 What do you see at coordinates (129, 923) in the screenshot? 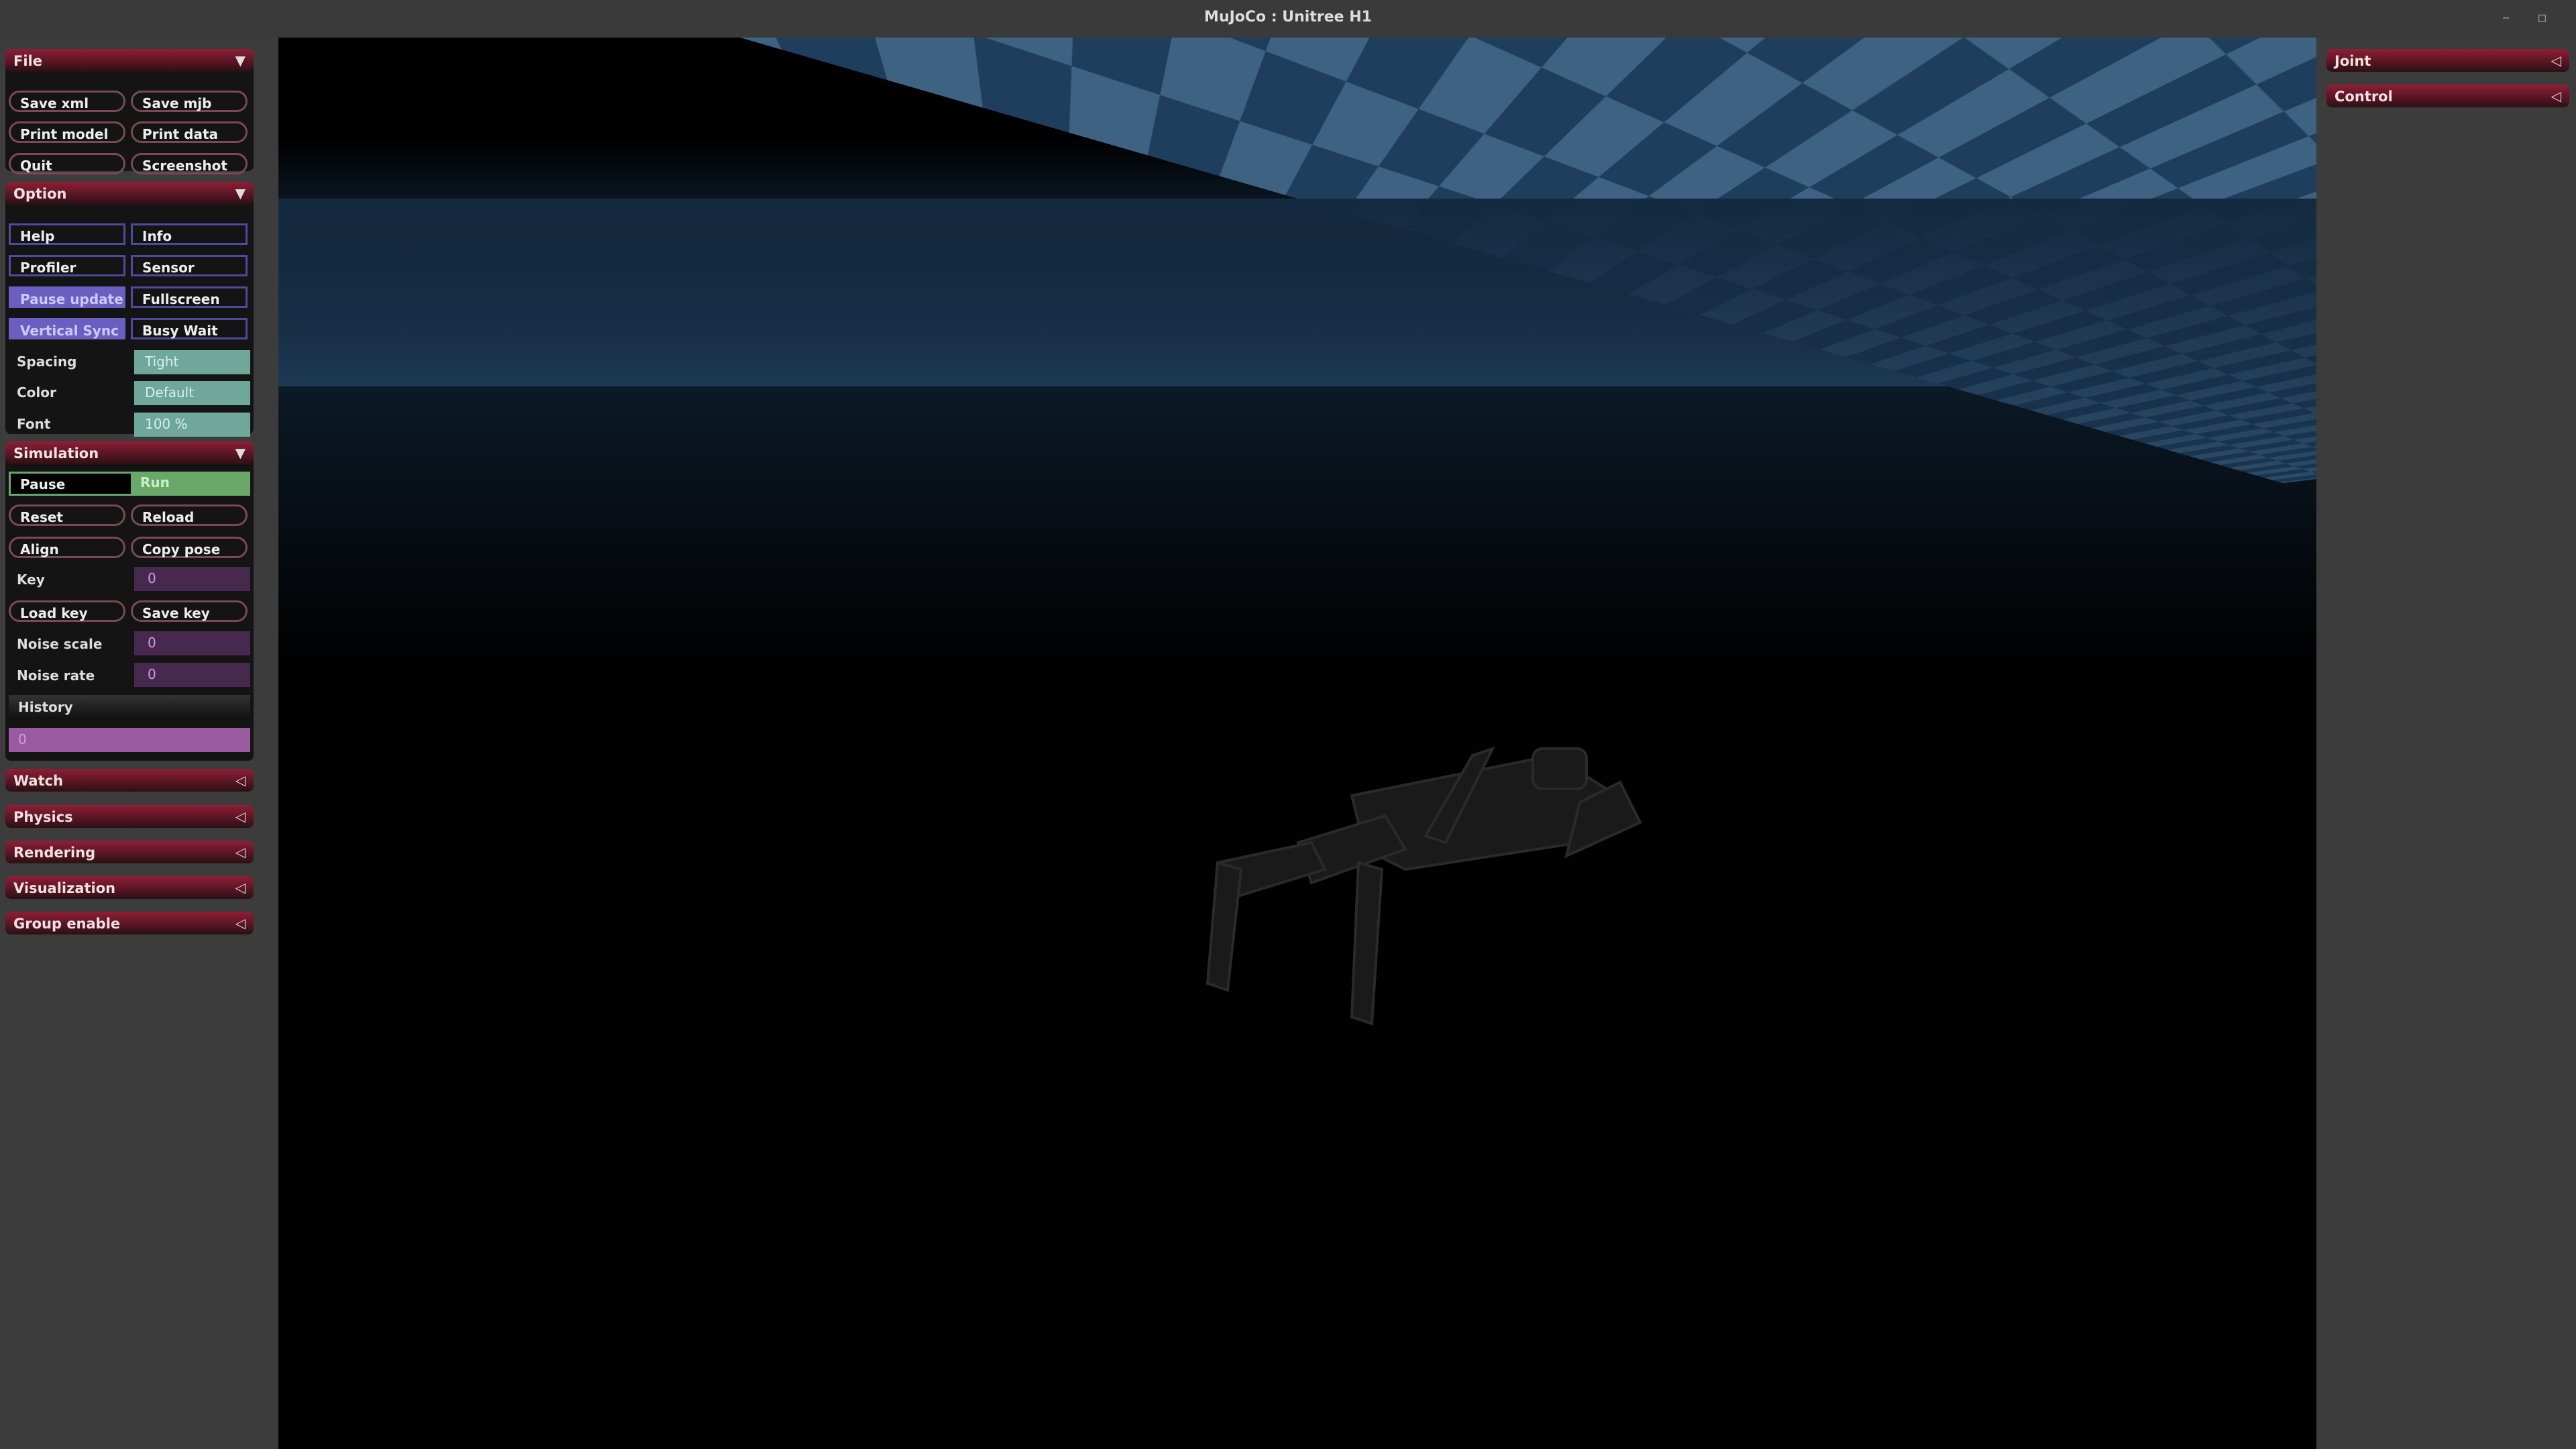
I see `section-group-enable: Group enable ◁` at bounding box center [129, 923].